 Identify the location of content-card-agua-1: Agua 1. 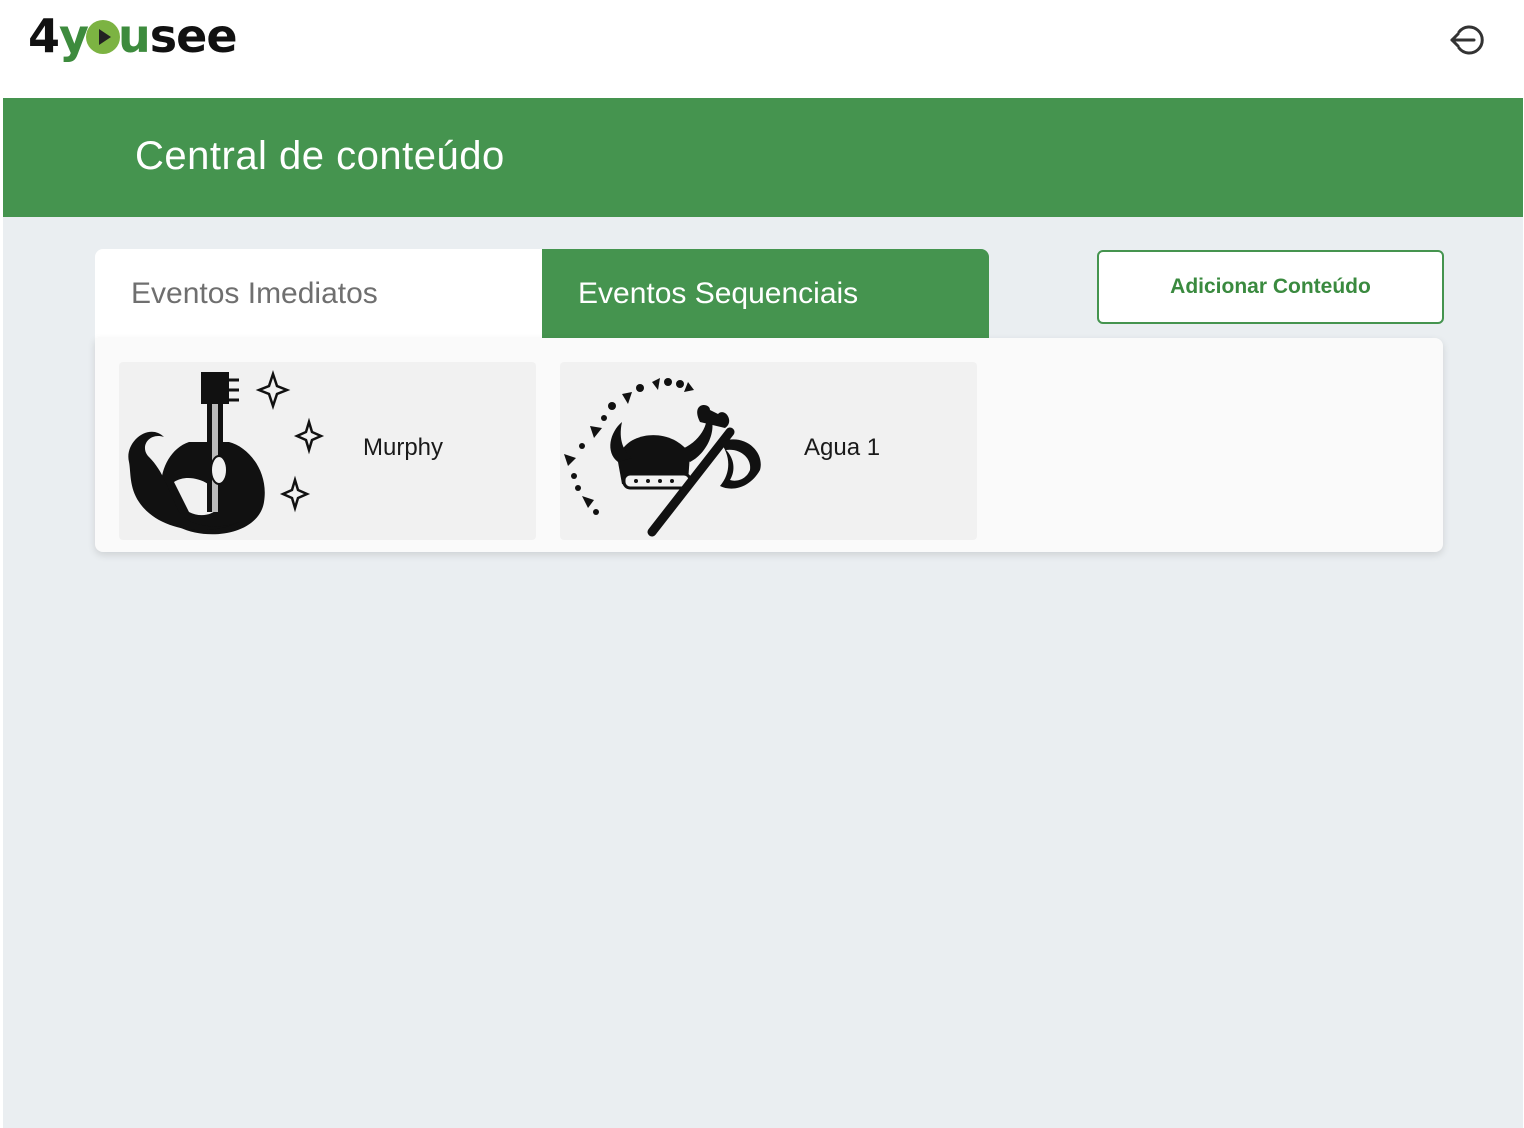
(768, 451).